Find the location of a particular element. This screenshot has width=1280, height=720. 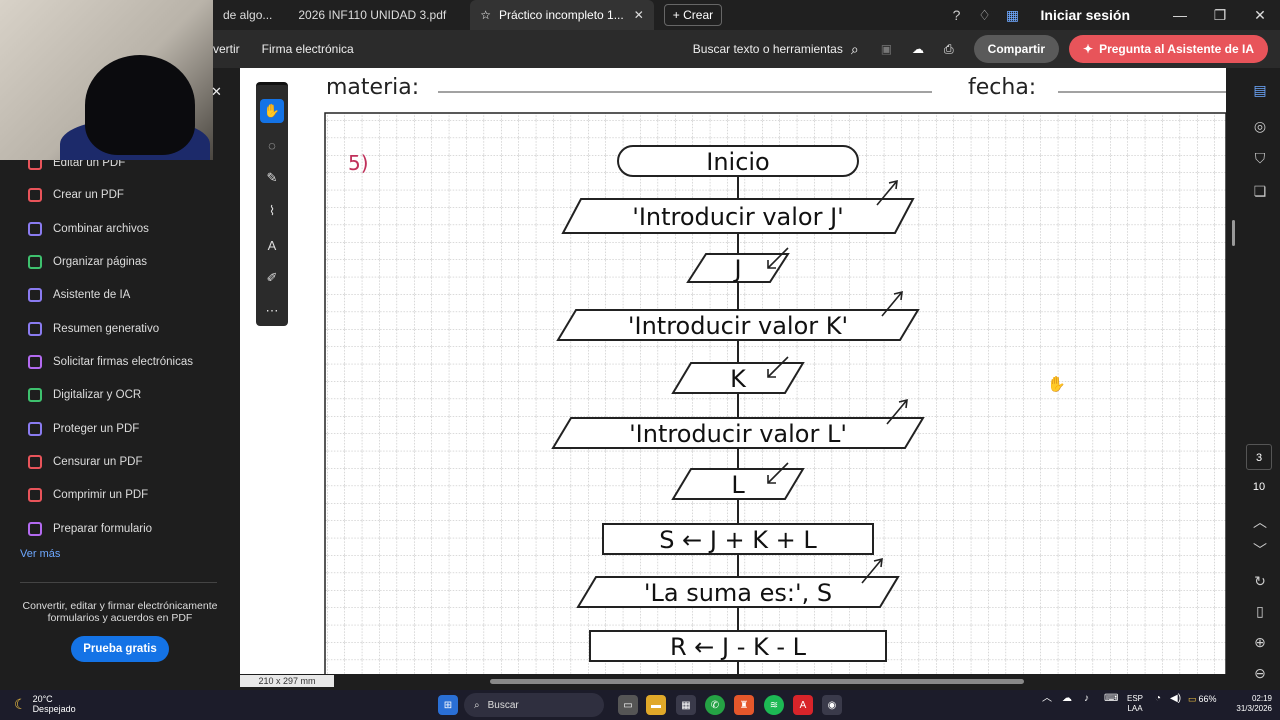

current-page-field: 3 is located at coordinates (1259, 457).